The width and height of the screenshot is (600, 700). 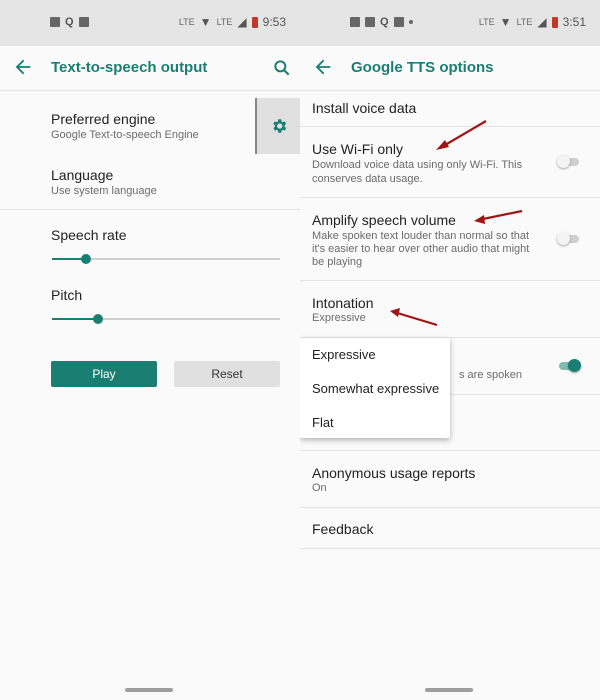 I want to click on intonation-option-expressive: Expressive, so click(x=344, y=354).